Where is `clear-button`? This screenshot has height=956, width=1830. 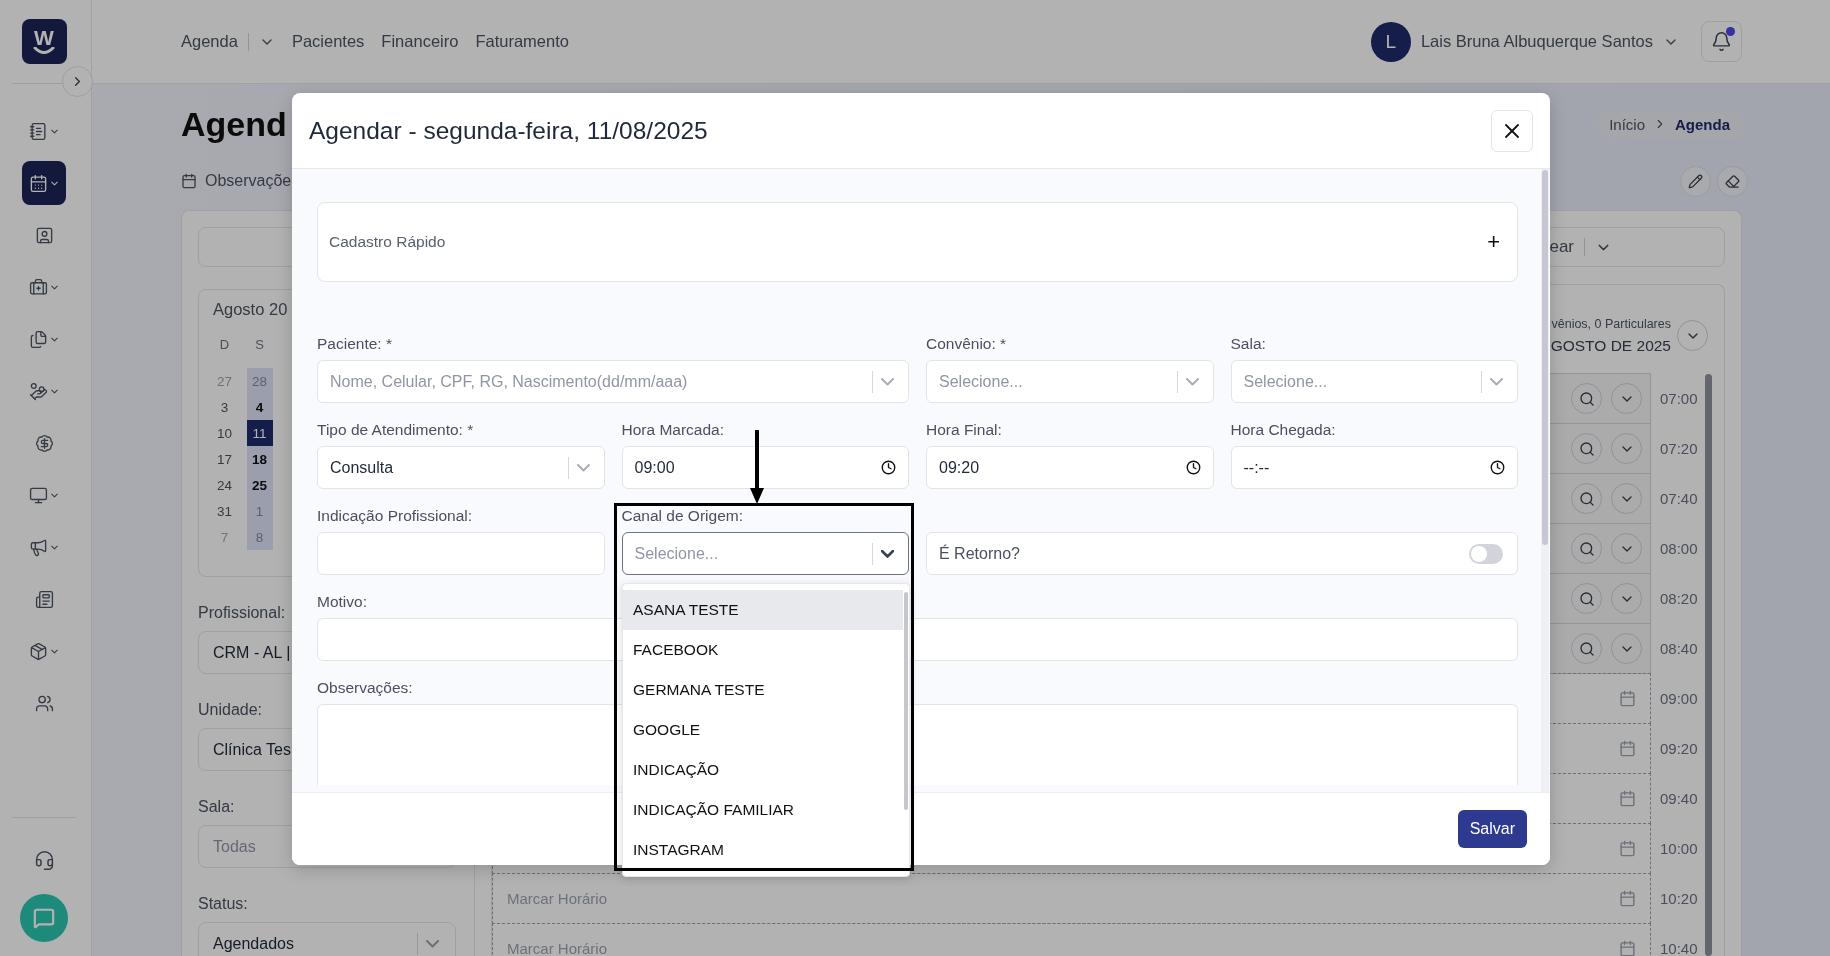 clear-button is located at coordinates (1732, 181).